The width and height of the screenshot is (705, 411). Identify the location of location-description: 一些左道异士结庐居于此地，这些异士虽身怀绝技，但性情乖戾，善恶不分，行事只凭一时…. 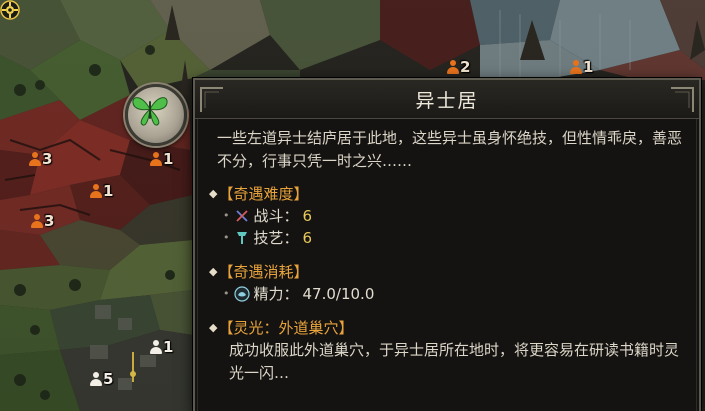
(450, 149).